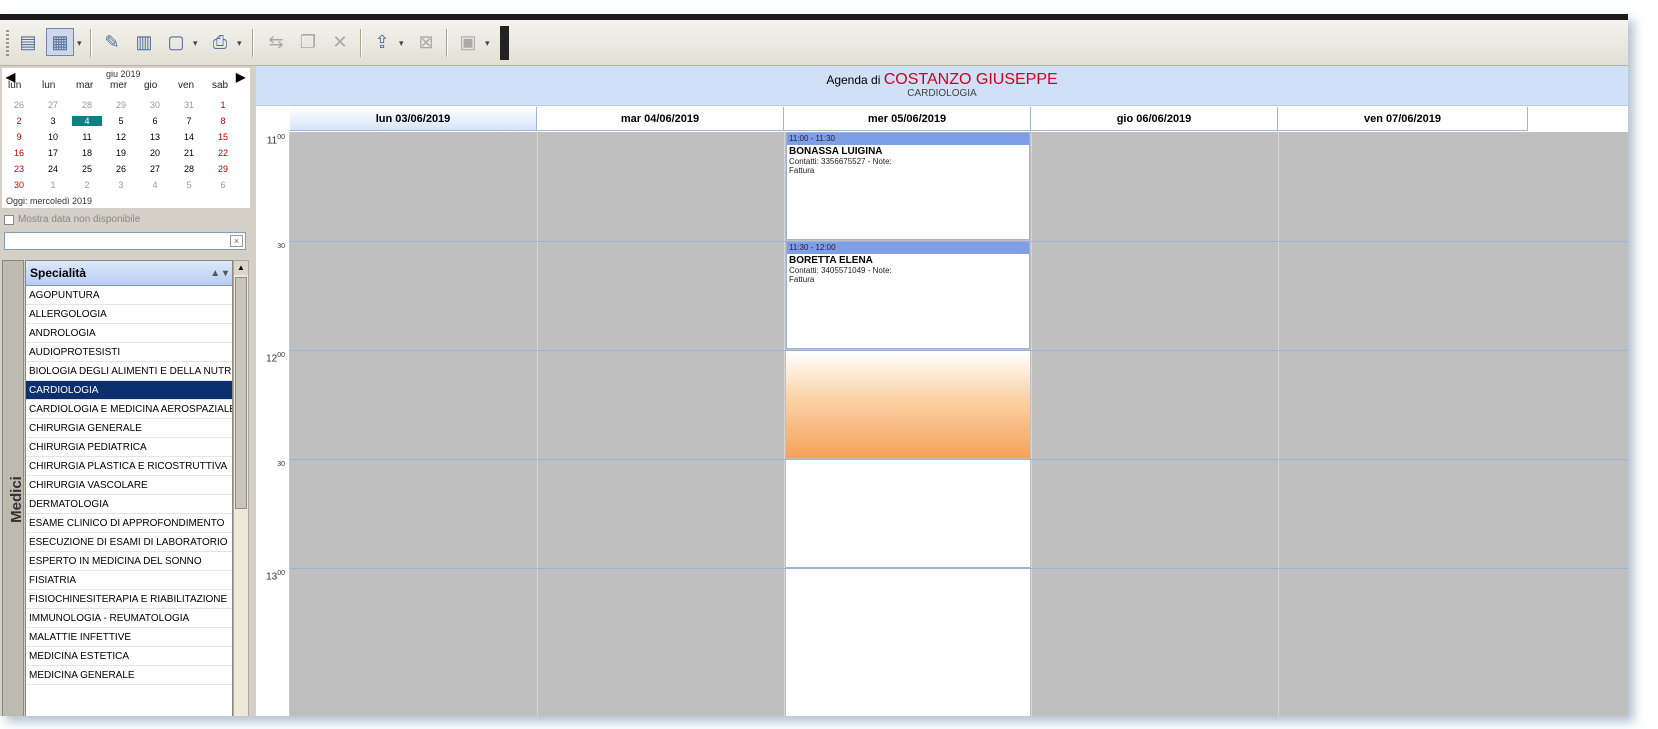  I want to click on filter-input: ×, so click(125, 241).